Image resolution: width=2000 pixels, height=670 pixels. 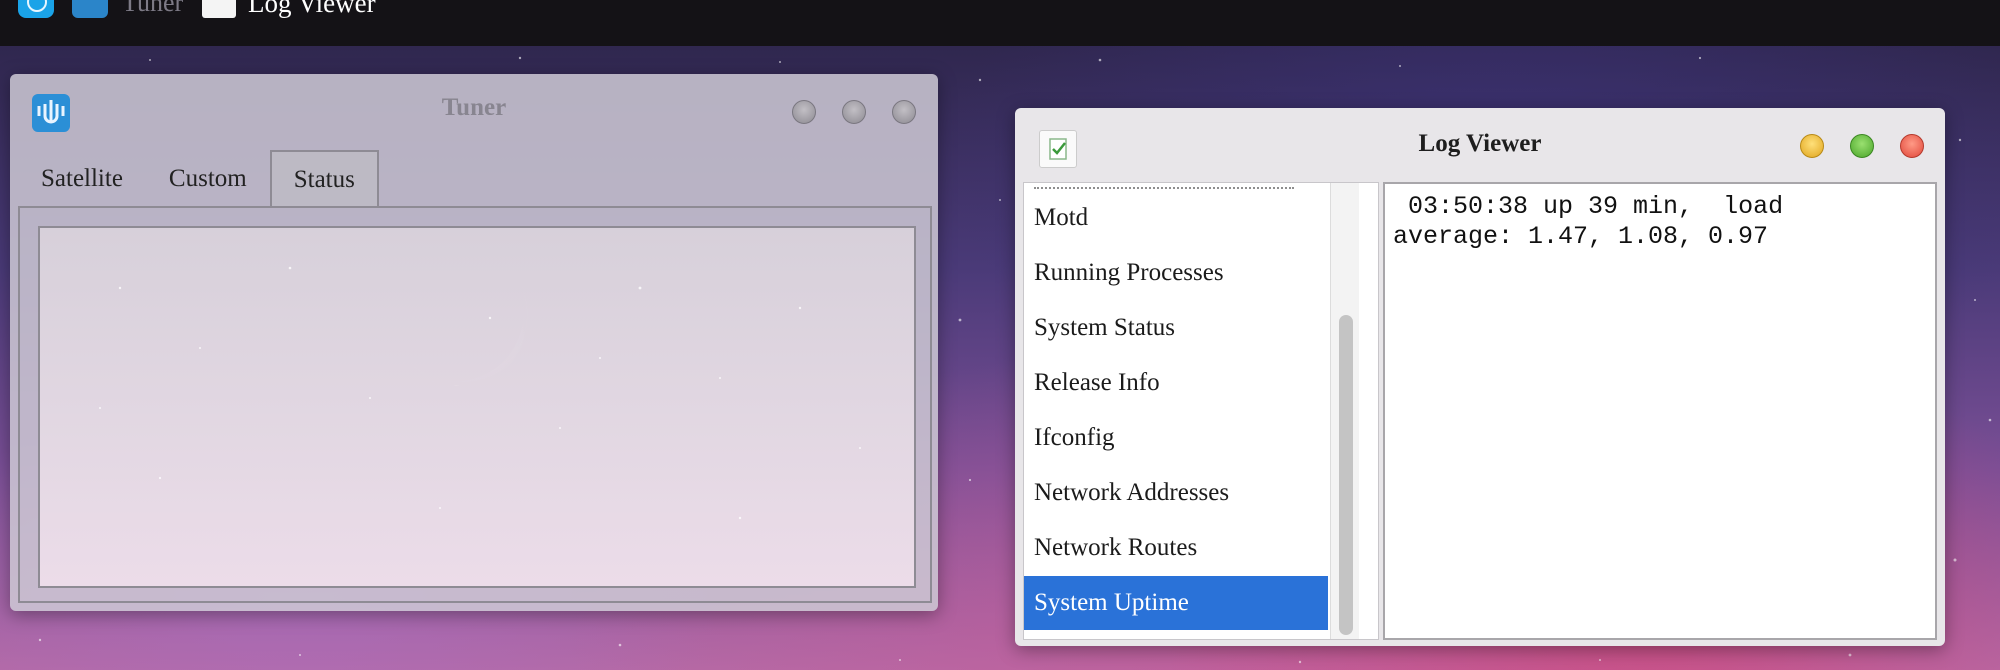 I want to click on list-item-network-routes: Network Routes, so click(x=1176, y=548).